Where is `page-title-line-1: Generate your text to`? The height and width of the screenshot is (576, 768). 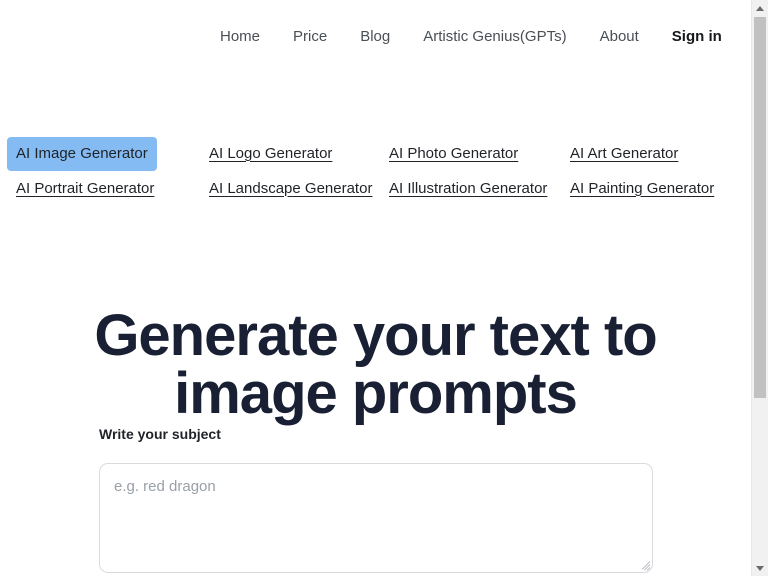 page-title-line-1: Generate your text to is located at coordinates (375, 335).